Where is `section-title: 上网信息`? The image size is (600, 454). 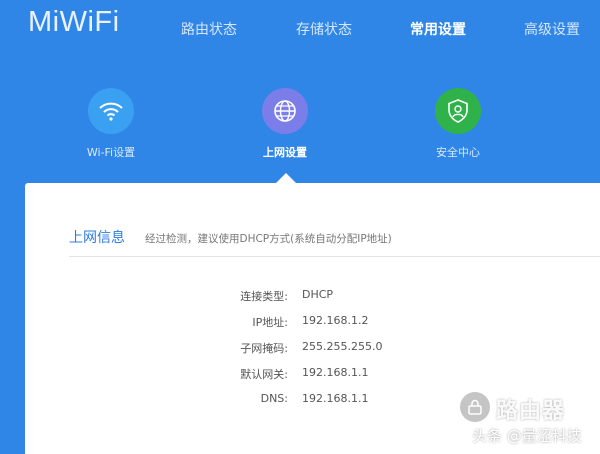 section-title: 上网信息 is located at coordinates (97, 238).